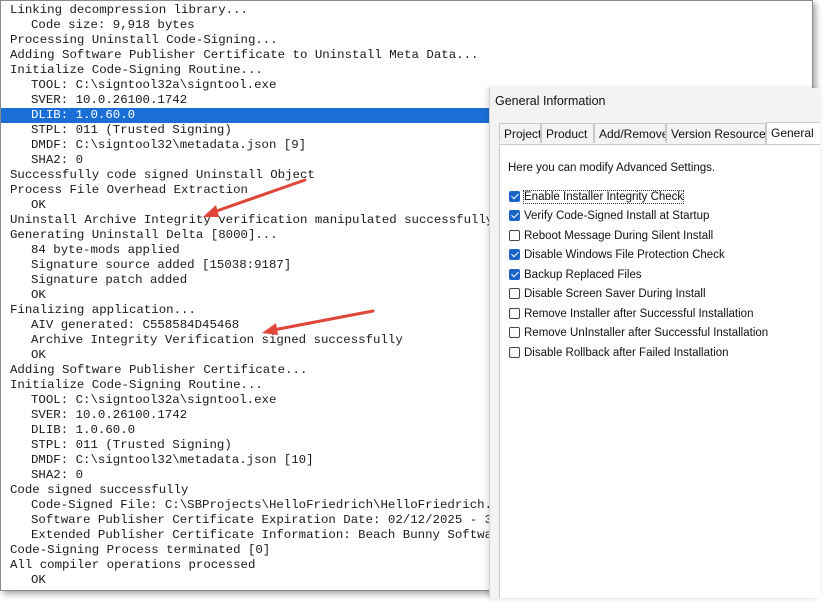  I want to click on tab-add-remove: Add/Remove, so click(630, 133).